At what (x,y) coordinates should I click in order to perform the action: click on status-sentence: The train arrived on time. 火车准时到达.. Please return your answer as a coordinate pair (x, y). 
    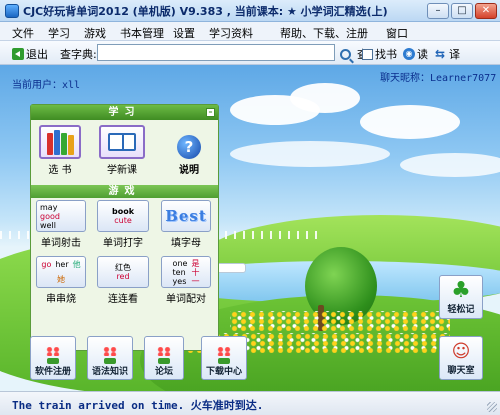
    Looking at the image, I should click on (138, 405).